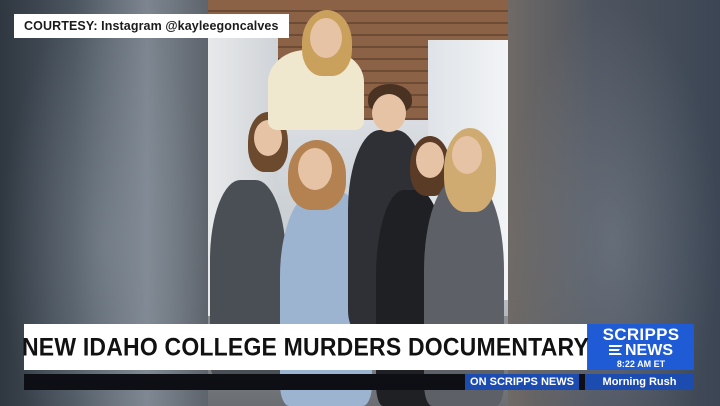  What do you see at coordinates (649, 350) in the screenshot?
I see `logo-news-text: NEWS` at bounding box center [649, 350].